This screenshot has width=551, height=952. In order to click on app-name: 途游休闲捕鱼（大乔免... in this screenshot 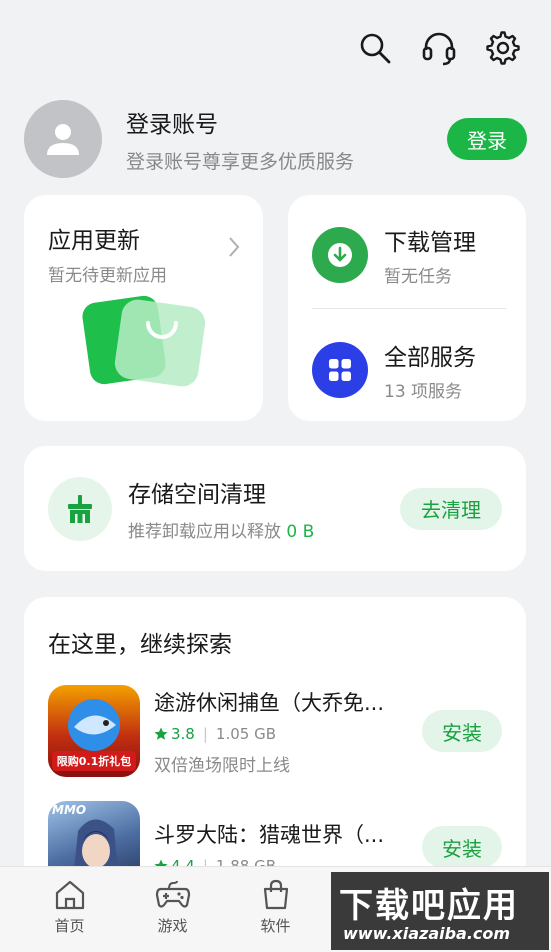, I will do `click(269, 702)`.